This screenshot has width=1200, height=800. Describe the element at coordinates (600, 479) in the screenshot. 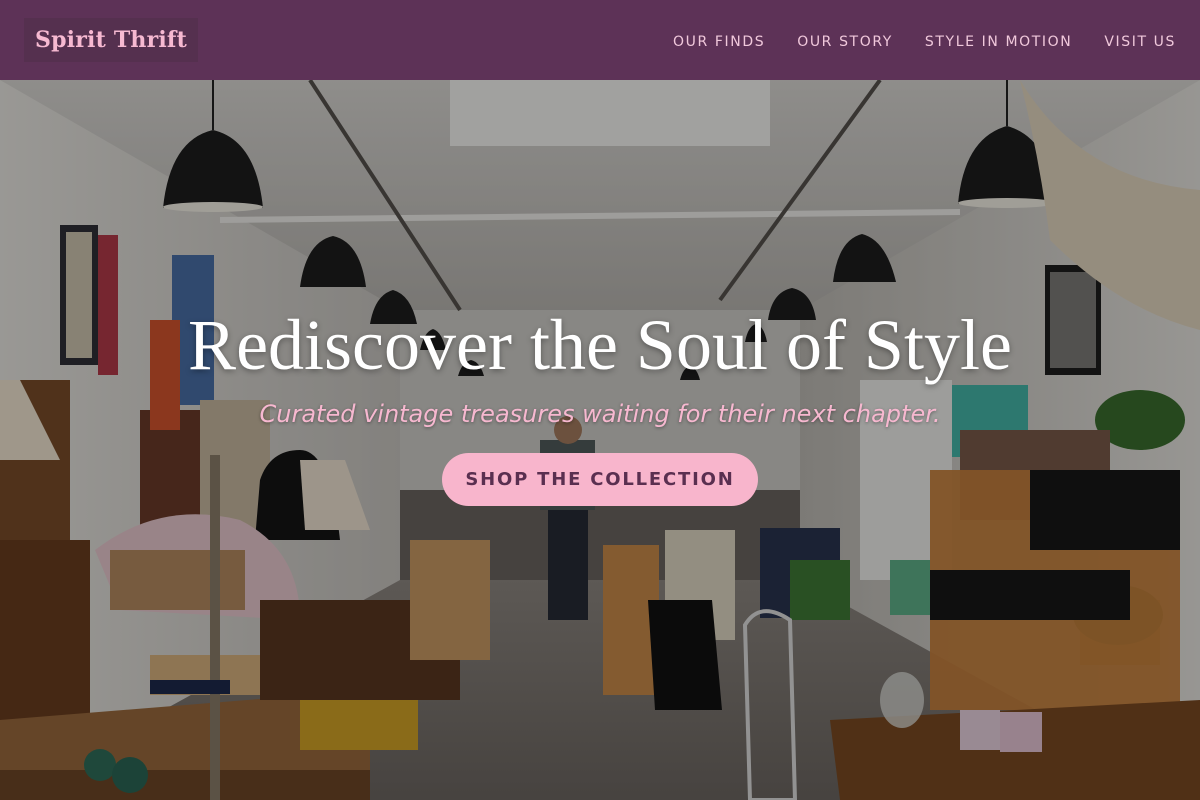

I see `shop-collection-button: SHOP THE COLLECTION` at that location.